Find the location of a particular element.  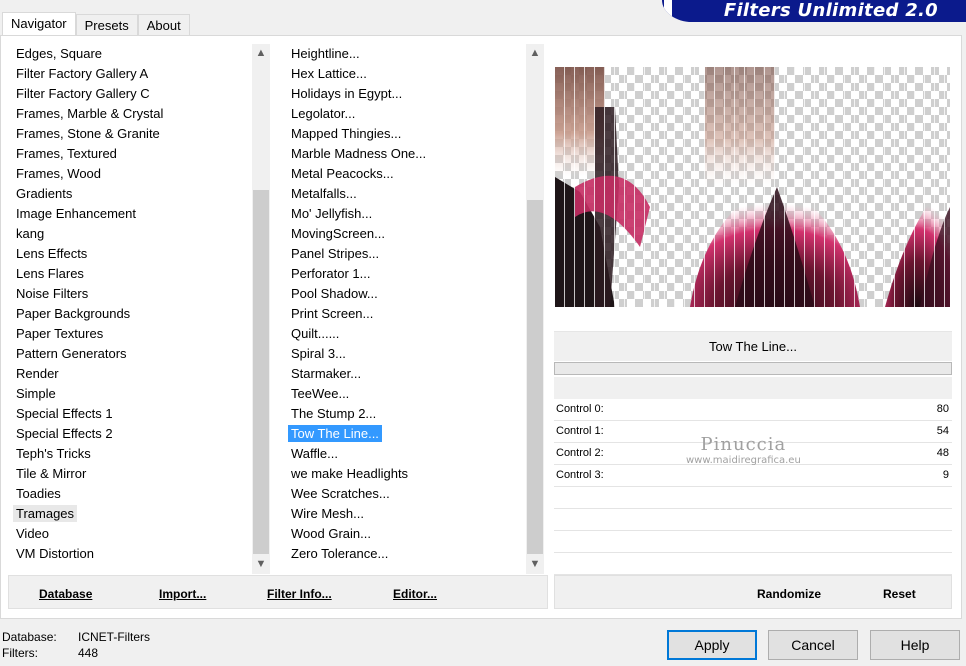

status-database-label: Database: is located at coordinates (29, 637).